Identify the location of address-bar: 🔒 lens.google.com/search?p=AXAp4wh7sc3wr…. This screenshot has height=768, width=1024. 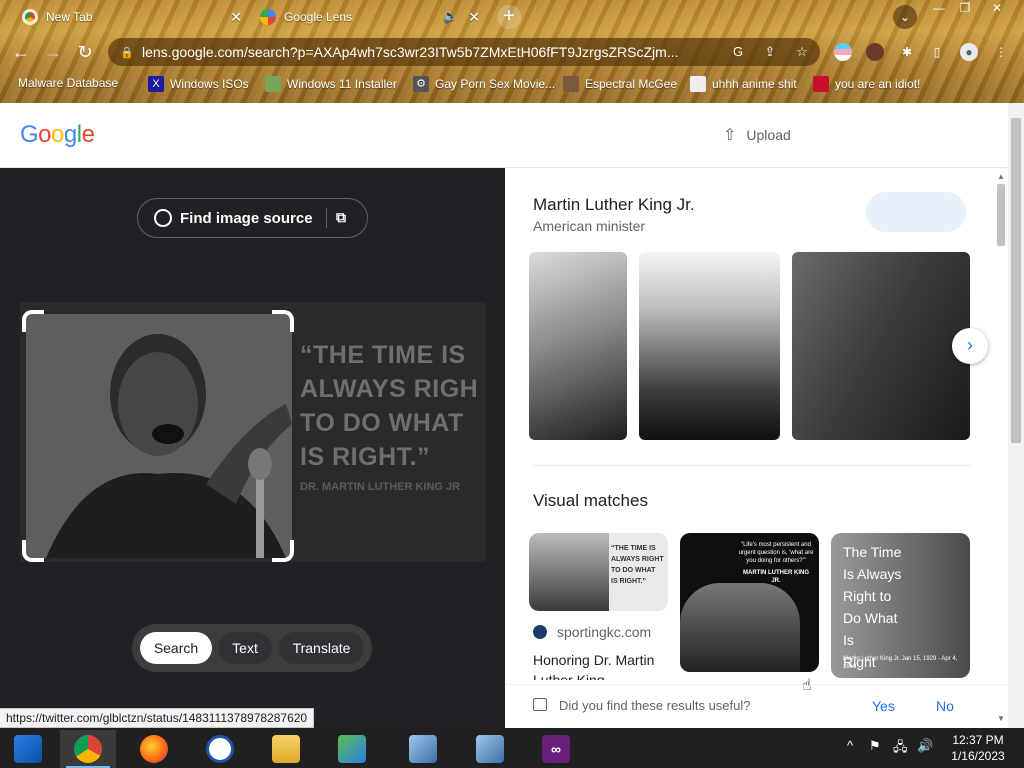
(464, 52).